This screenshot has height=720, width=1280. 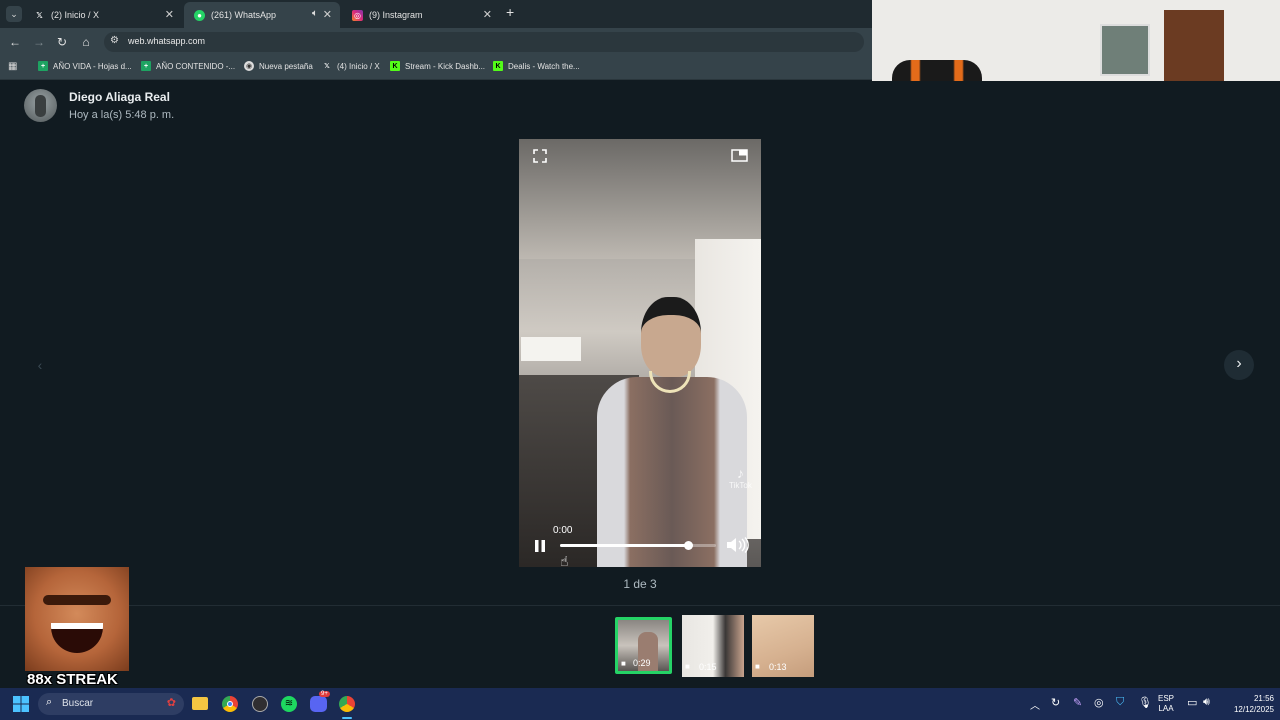 What do you see at coordinates (1145, 702) in the screenshot?
I see `microphone-icon: 🎙︎` at bounding box center [1145, 702].